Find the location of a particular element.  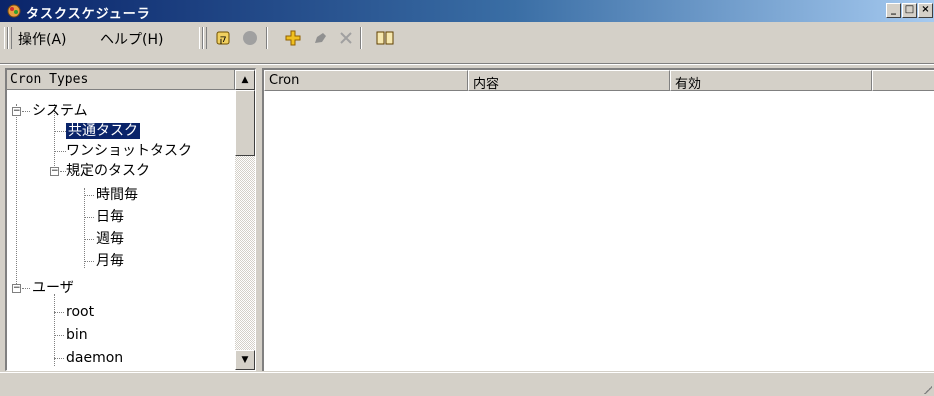

collapse-toggle-system: − is located at coordinates (16, 111).